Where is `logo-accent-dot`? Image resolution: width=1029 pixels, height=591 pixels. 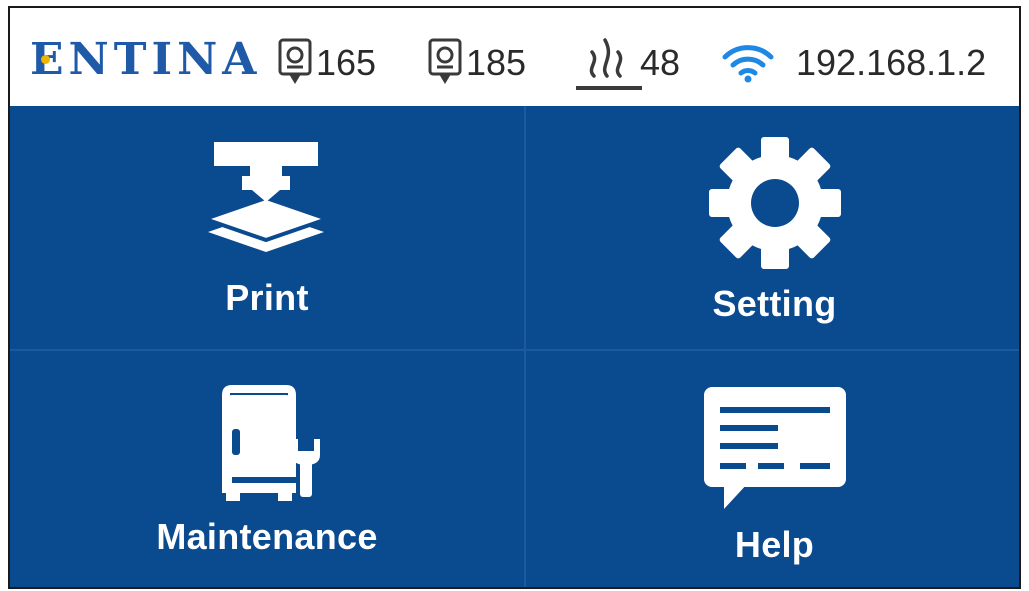 logo-accent-dot is located at coordinates (45, 59).